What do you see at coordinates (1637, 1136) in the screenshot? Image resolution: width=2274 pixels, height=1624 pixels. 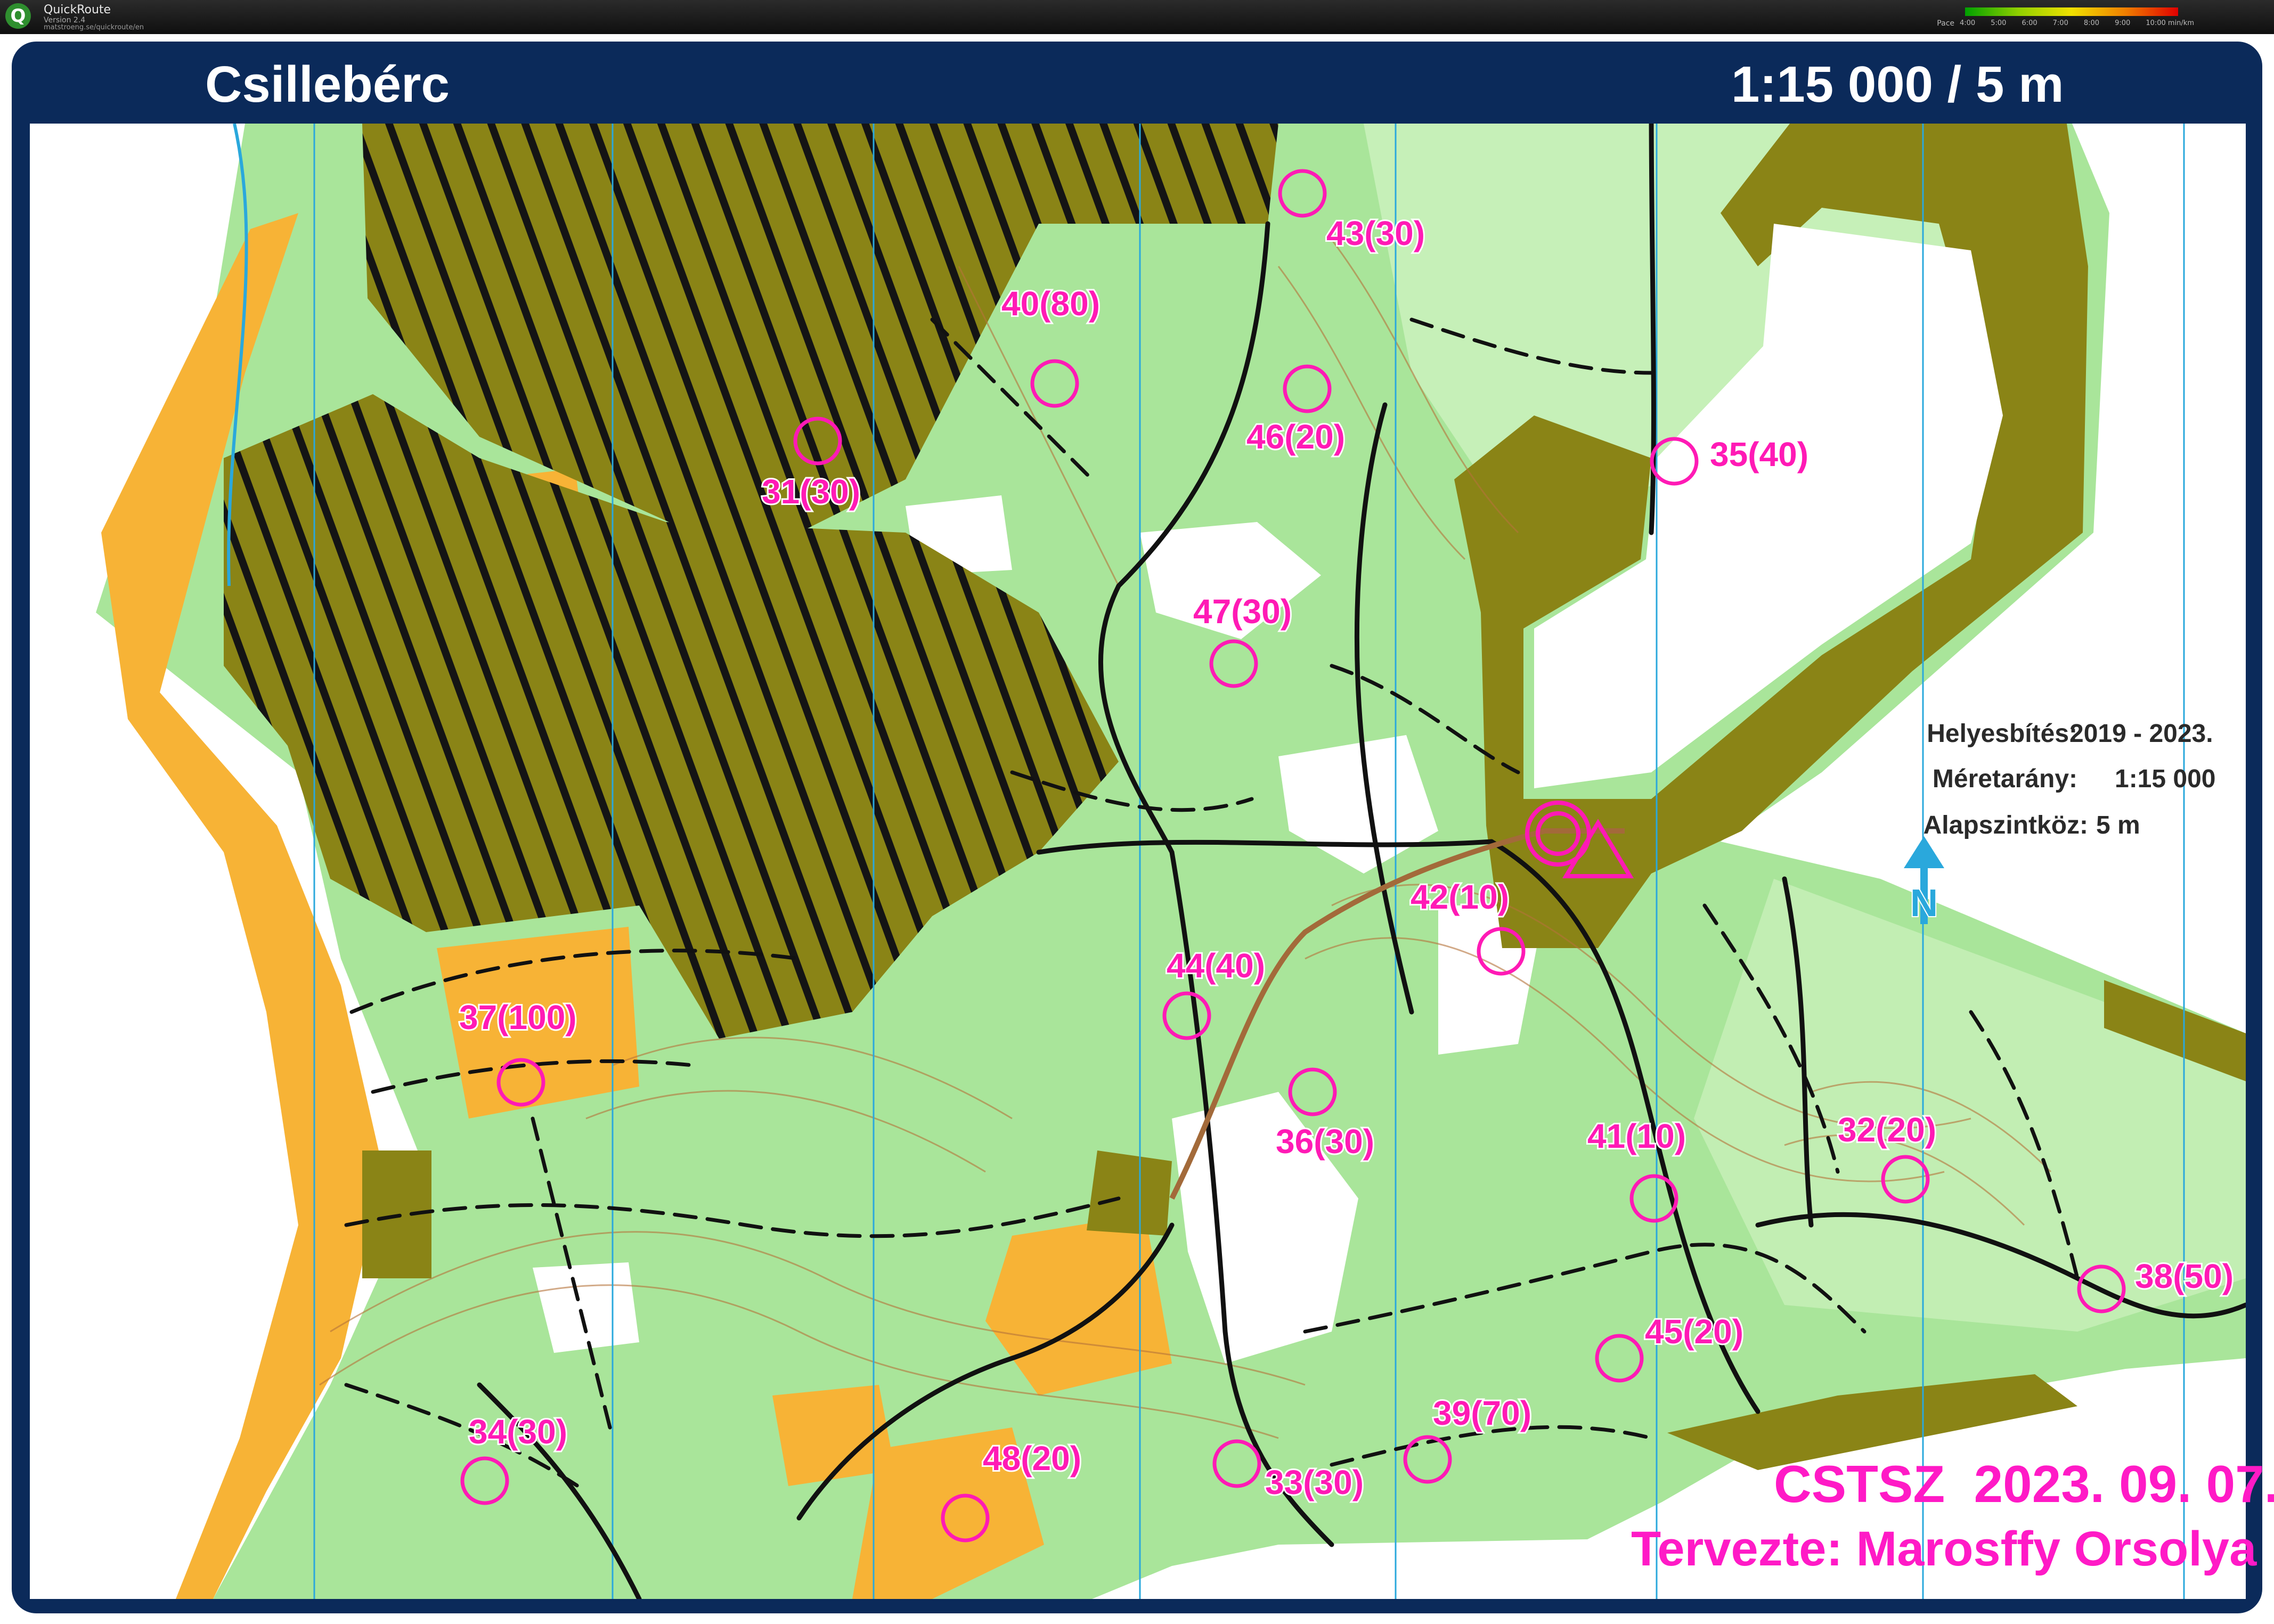 I see `svg-text: 41(10)` at bounding box center [1637, 1136].